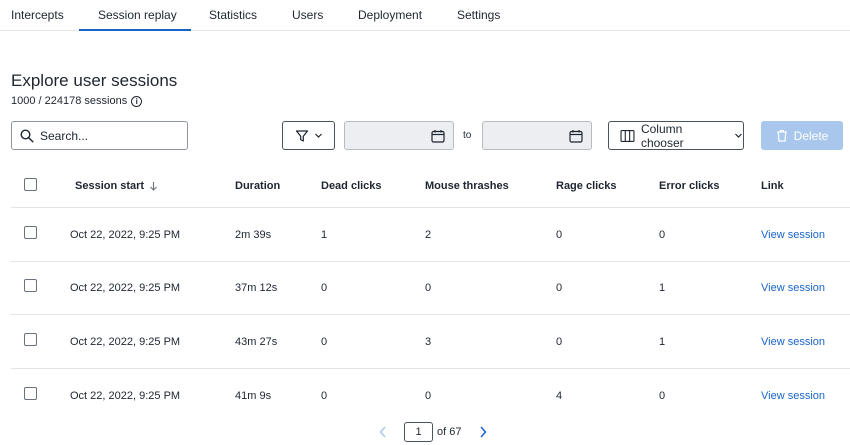 Image resolution: width=850 pixels, height=445 pixels. Describe the element at coordinates (110, 186) in the screenshot. I see `column-header-session-start-label: Session start` at that location.